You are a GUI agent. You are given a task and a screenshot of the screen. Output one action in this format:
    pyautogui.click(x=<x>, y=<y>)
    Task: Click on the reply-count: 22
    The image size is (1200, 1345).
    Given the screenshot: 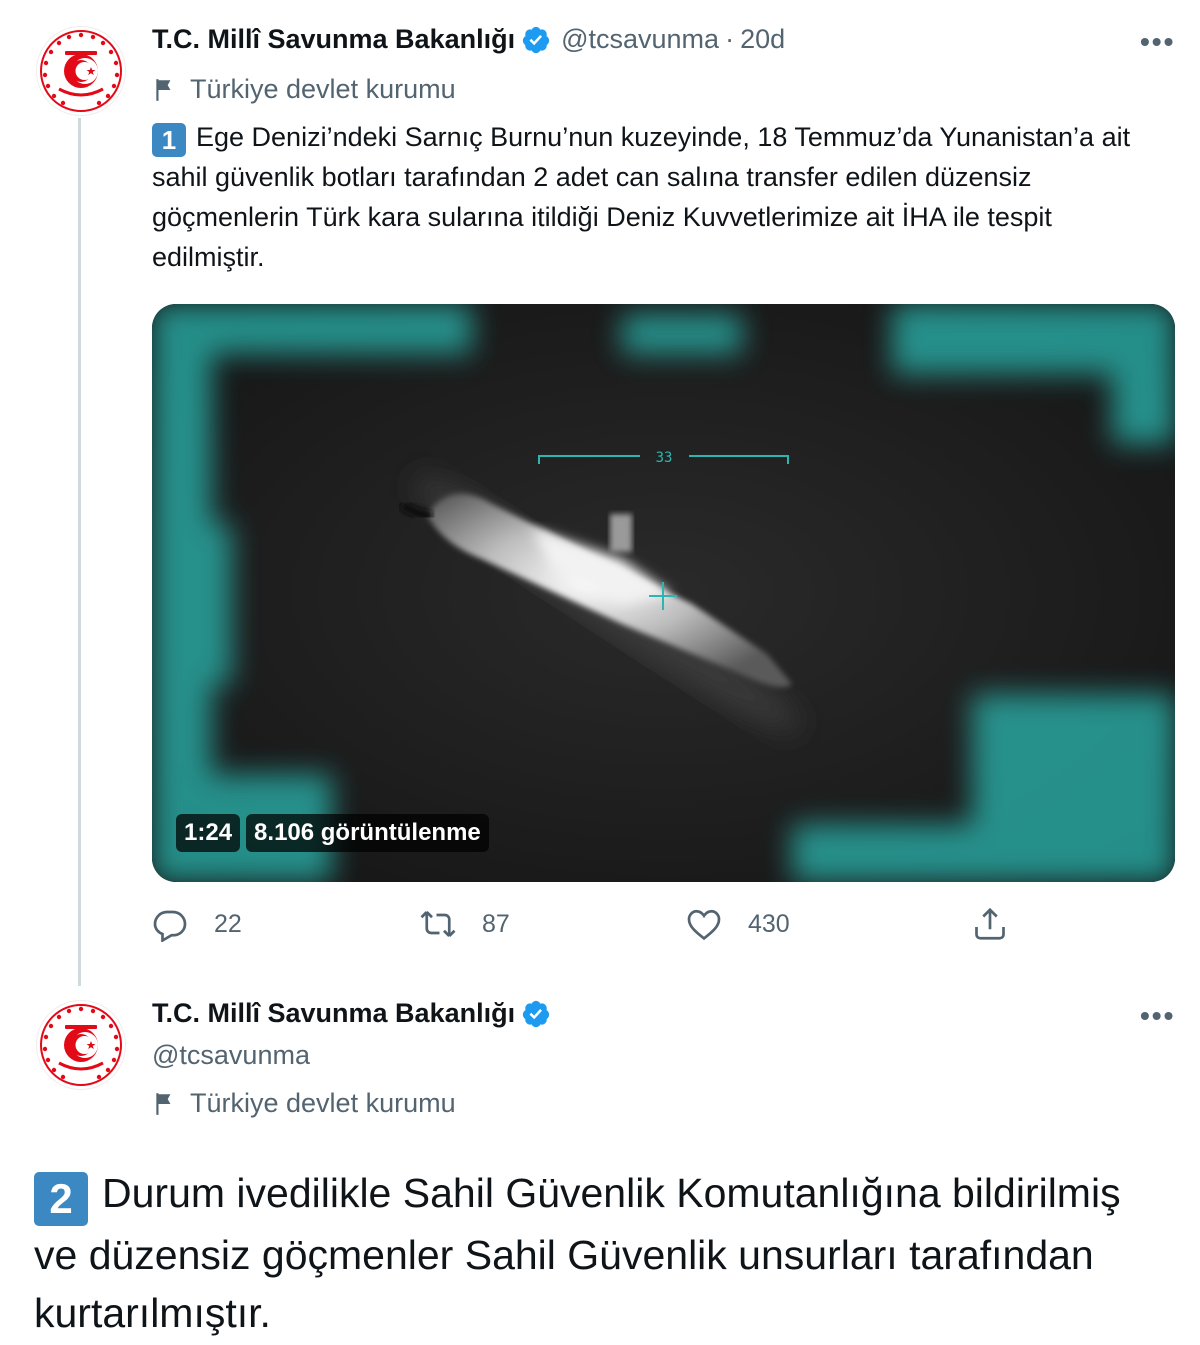 What is the action you would take?
    pyautogui.click(x=228, y=923)
    